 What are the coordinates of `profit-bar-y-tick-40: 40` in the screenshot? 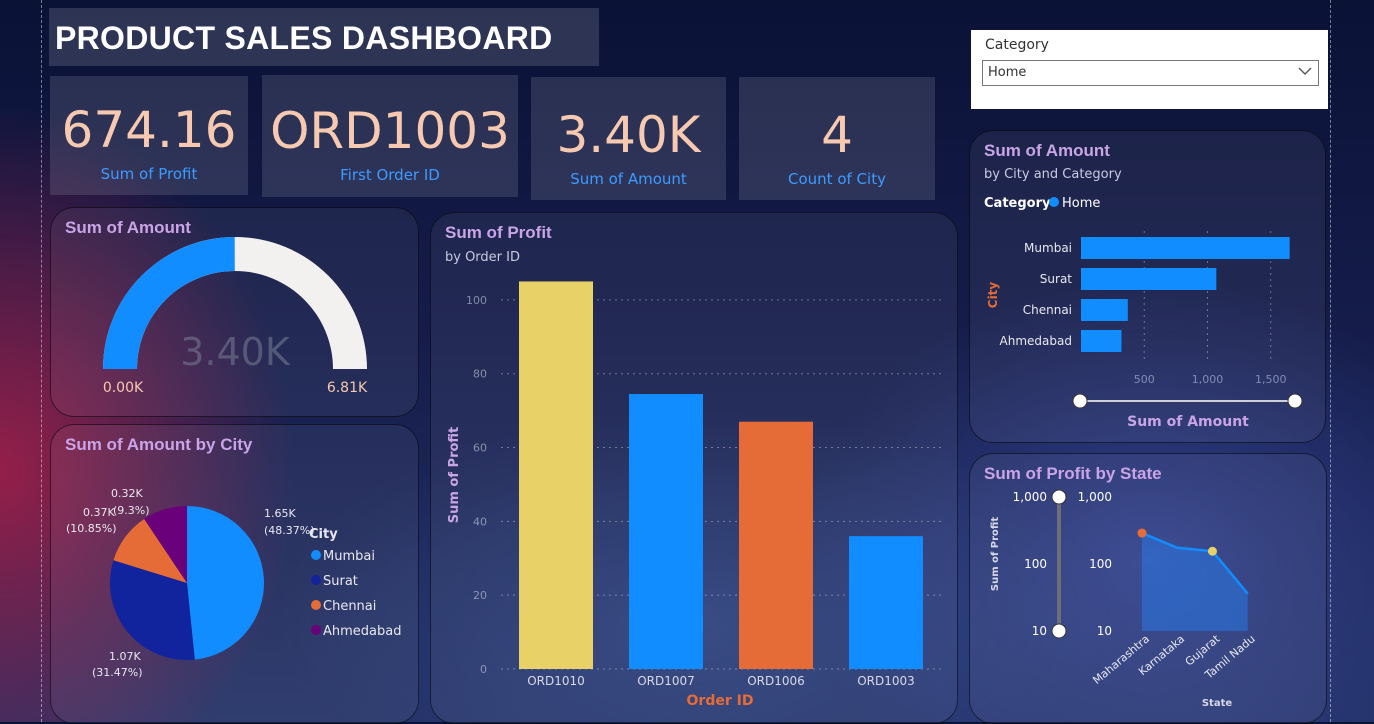 It's located at (480, 521).